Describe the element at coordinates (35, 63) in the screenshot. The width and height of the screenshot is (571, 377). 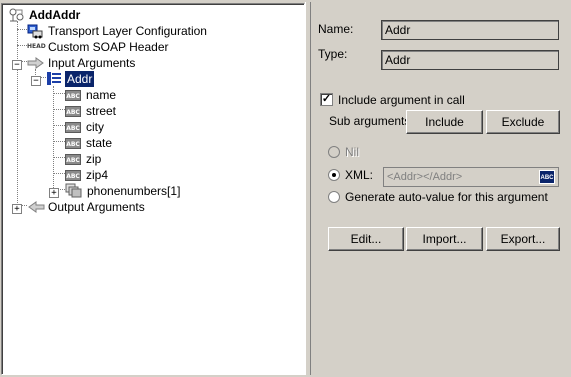
I see `input-arrow-icon` at that location.